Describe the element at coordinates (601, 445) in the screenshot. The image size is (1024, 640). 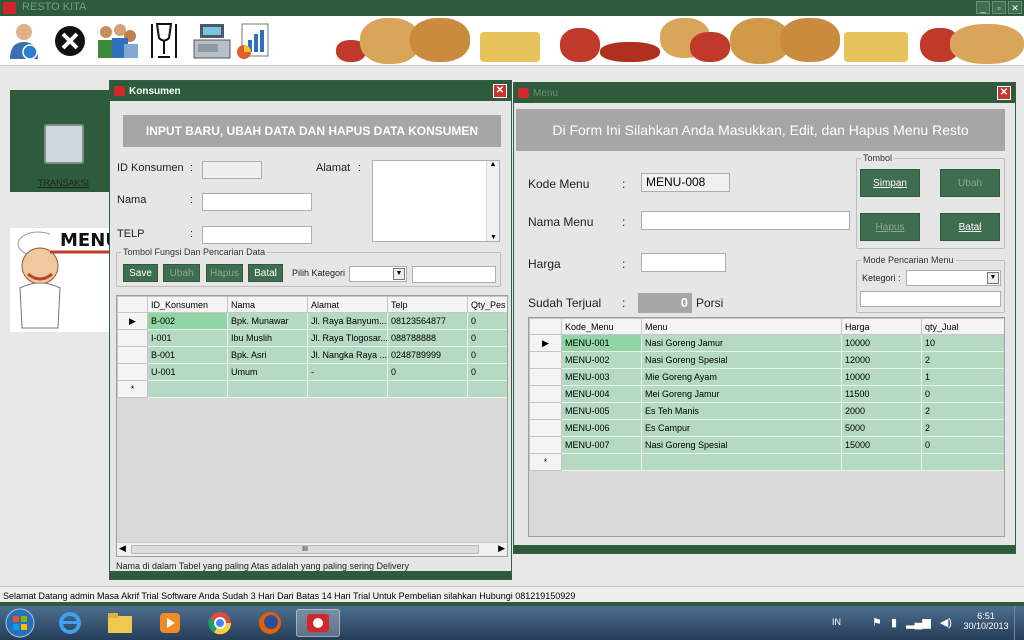
I see `table-cell: MENU-007` at that location.